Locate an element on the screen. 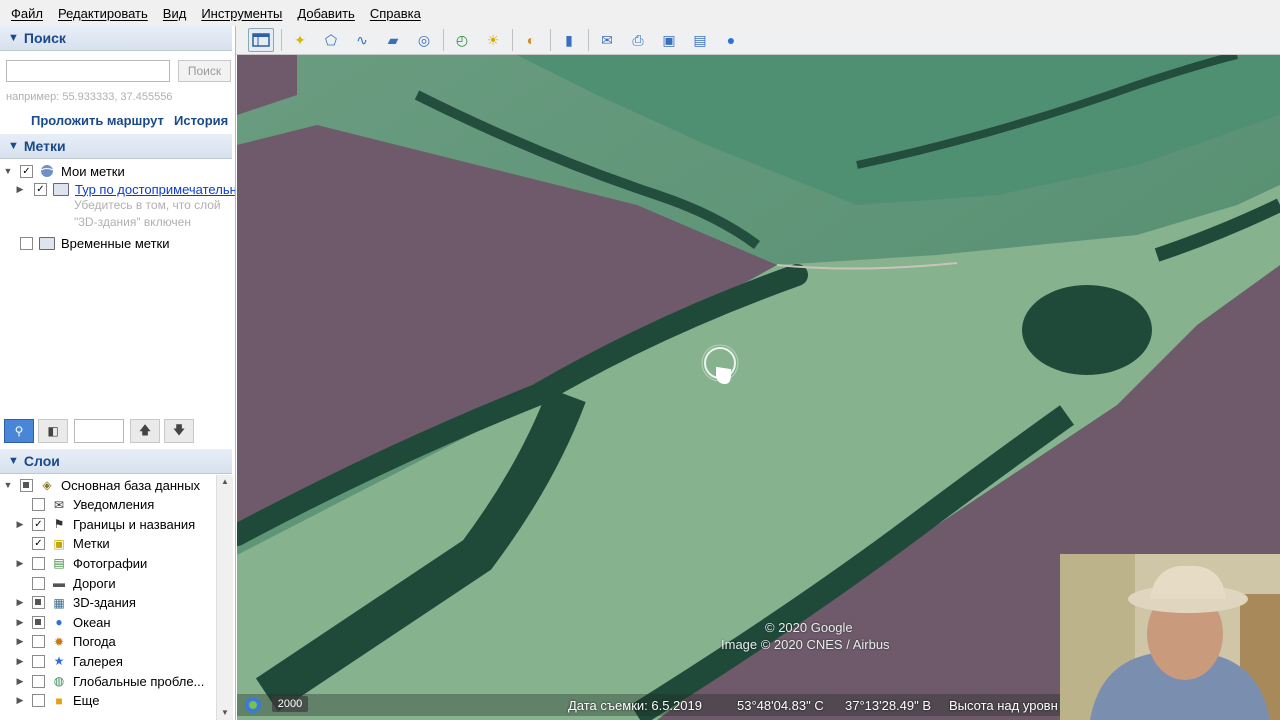 This screenshot has width=1280, height=720. tour-checkbox: ✓ is located at coordinates (40, 189).